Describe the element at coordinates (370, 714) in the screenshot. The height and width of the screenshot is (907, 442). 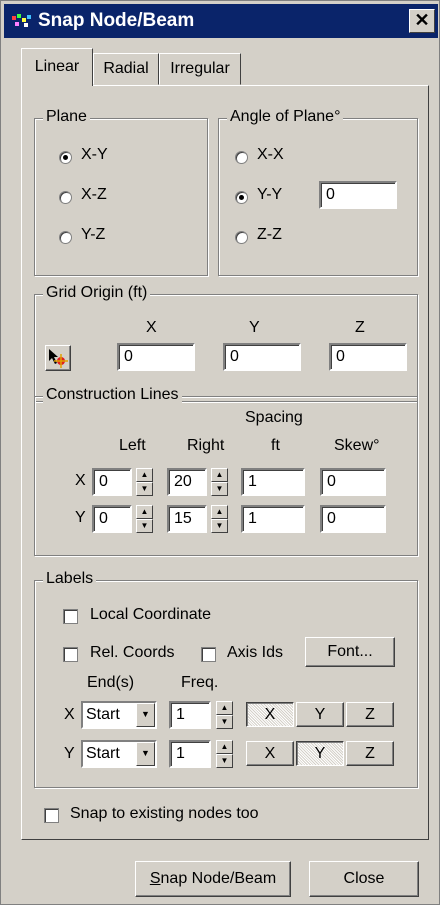
I see `labels-x-axis-z-button: Z` at that location.